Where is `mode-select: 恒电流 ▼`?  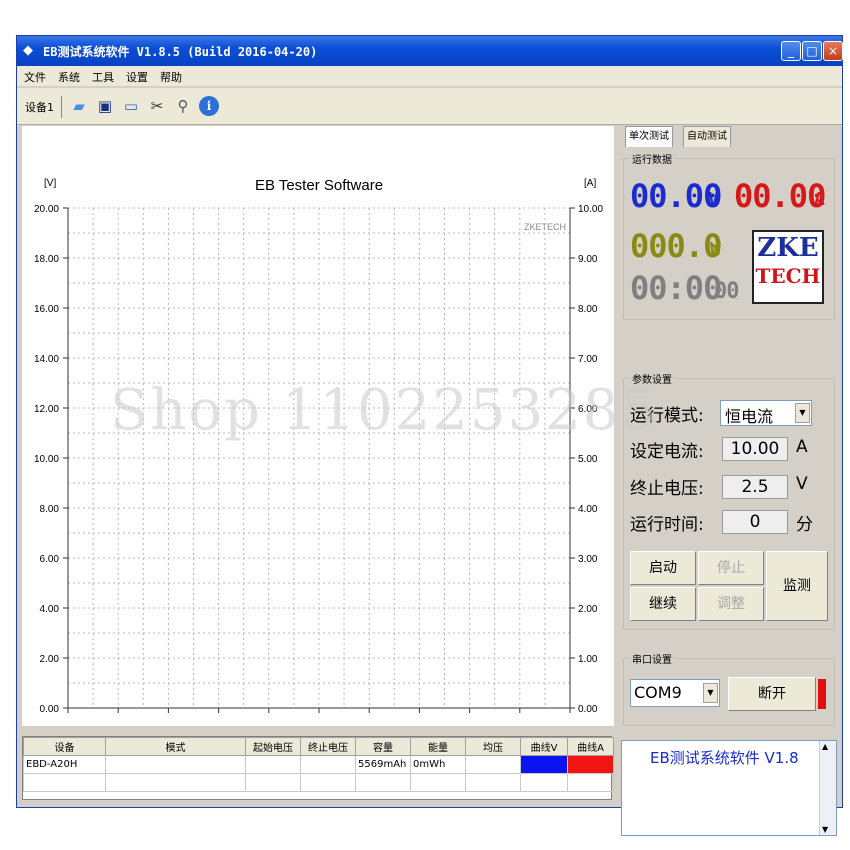 mode-select: 恒电流 ▼ is located at coordinates (766, 413).